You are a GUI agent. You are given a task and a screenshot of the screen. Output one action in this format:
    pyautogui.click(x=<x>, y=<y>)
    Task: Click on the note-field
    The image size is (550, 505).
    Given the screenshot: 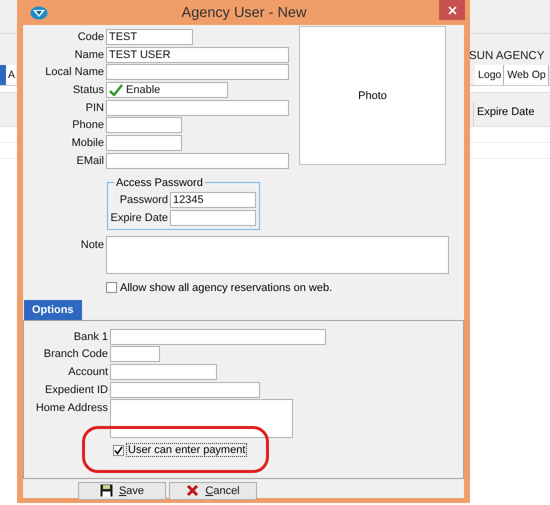 What is the action you would take?
    pyautogui.click(x=277, y=255)
    